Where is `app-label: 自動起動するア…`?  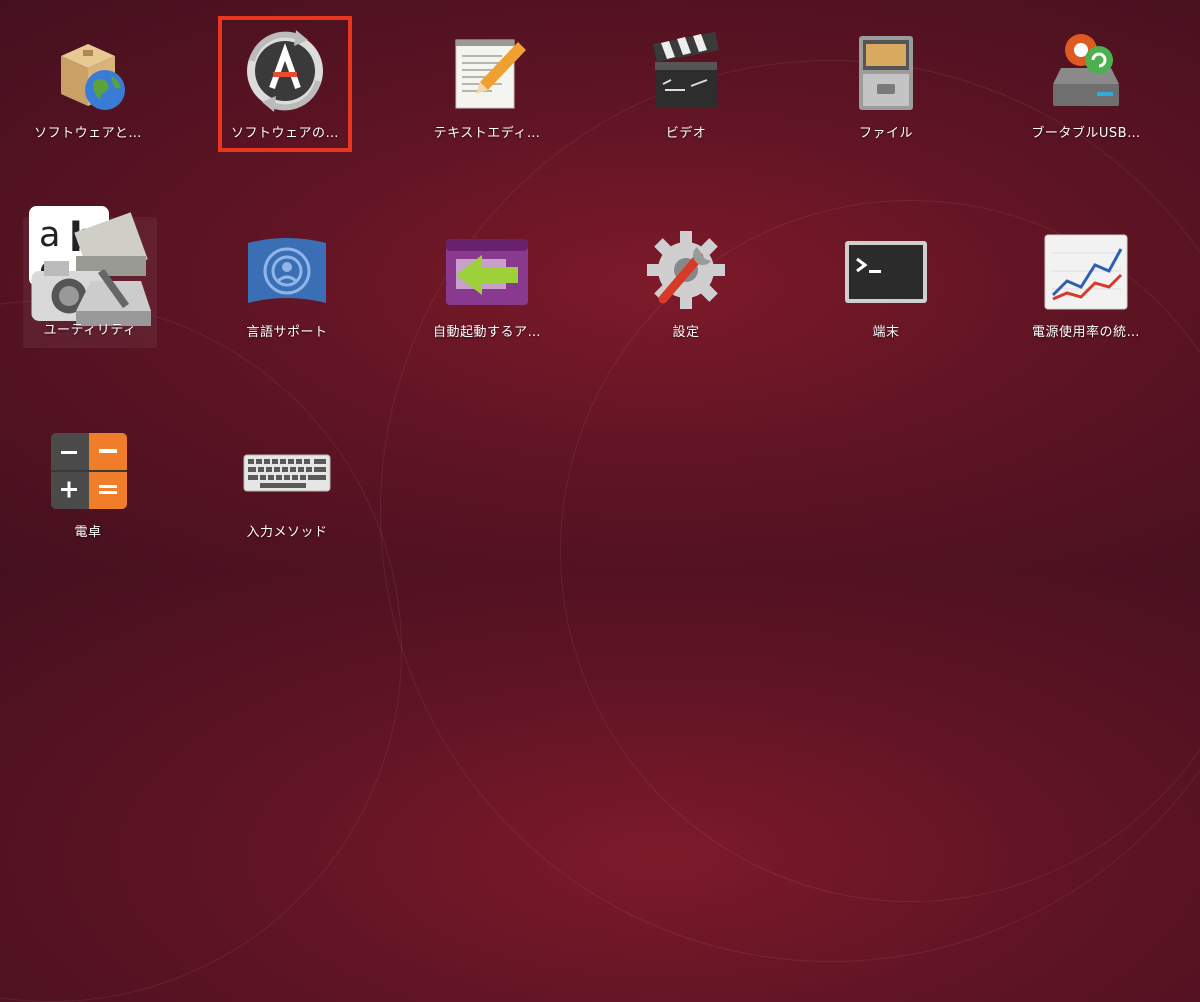 app-label: 自動起動するア… is located at coordinates (486, 332).